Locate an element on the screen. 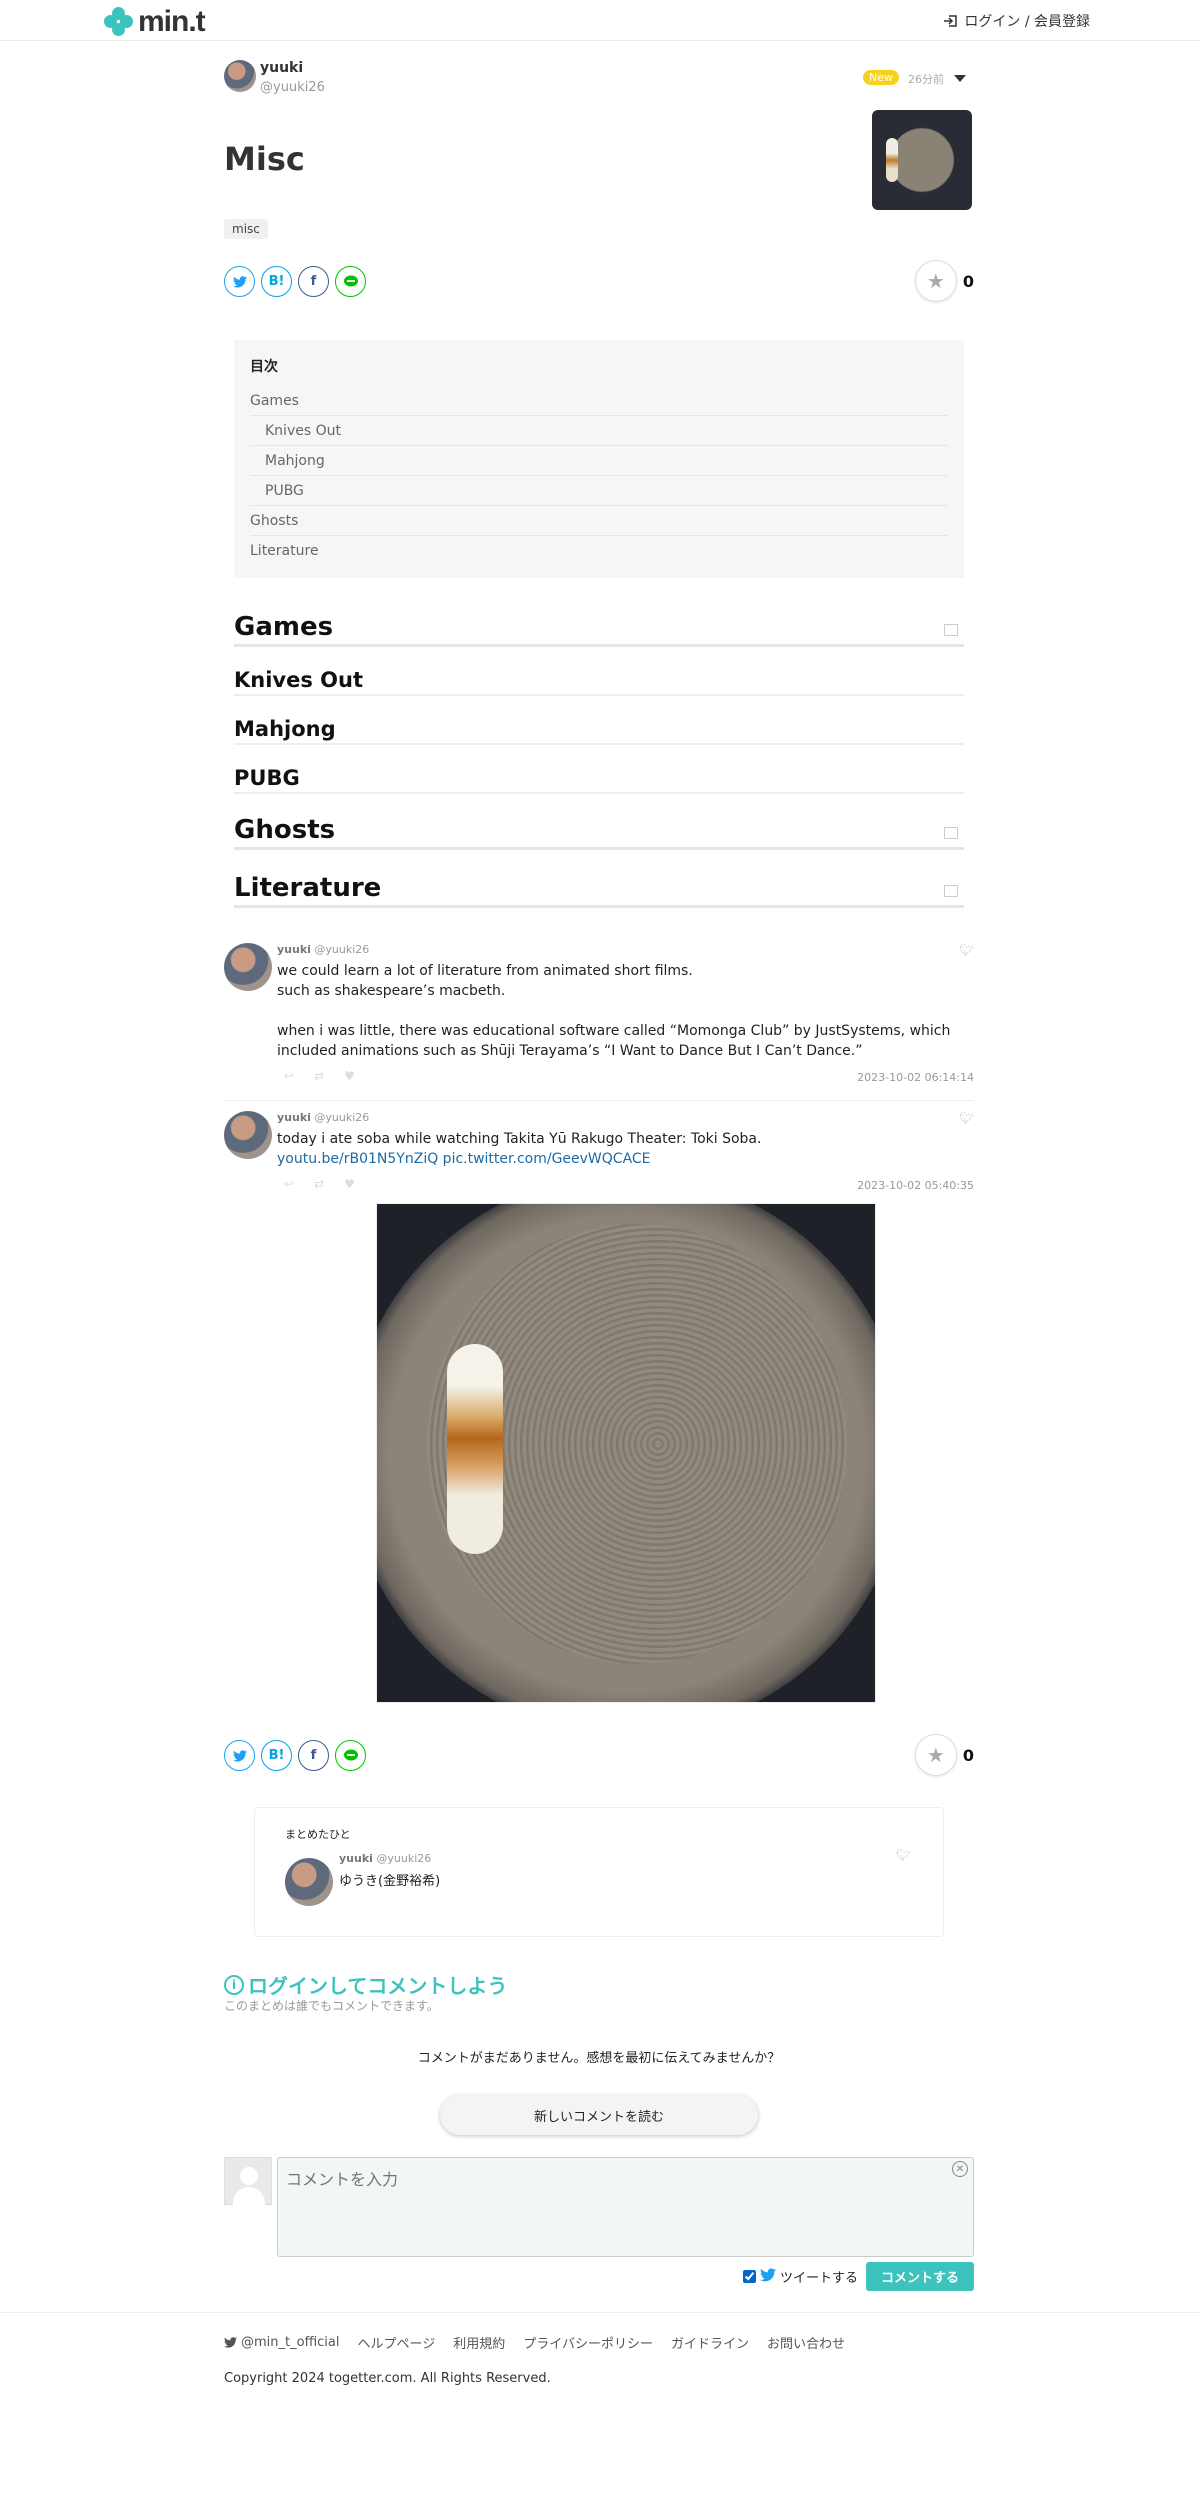  comment-subtitle: このまとめは誰でもコメントできます。 is located at coordinates (331, 2006).